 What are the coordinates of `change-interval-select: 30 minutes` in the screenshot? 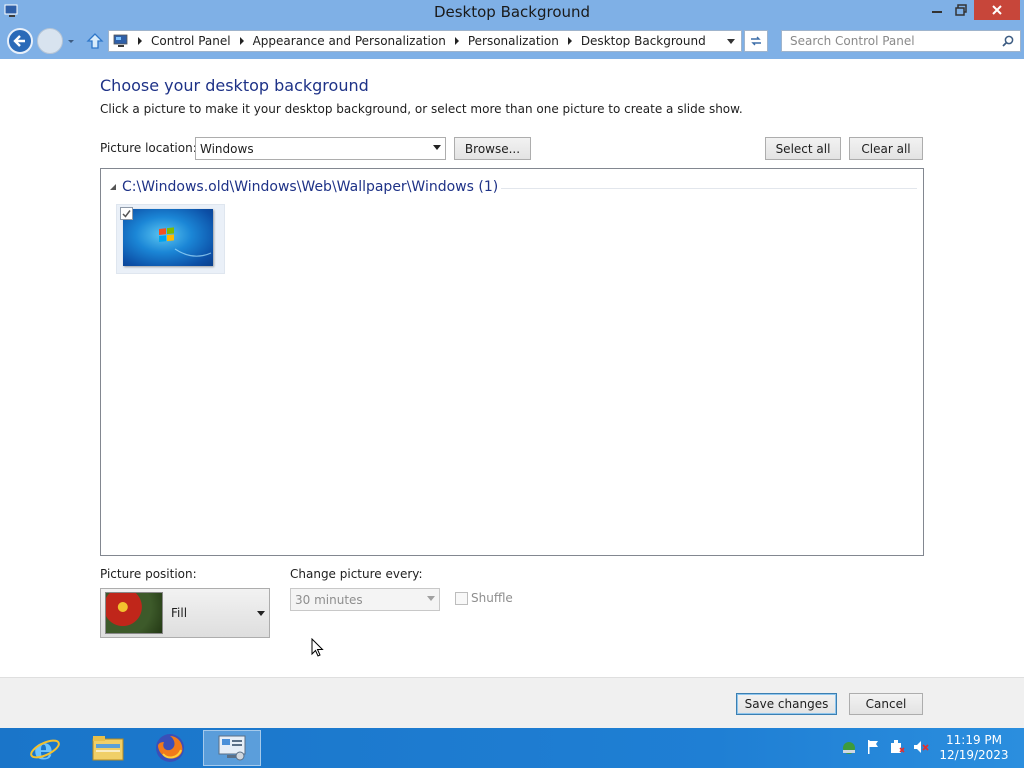 It's located at (365, 599).